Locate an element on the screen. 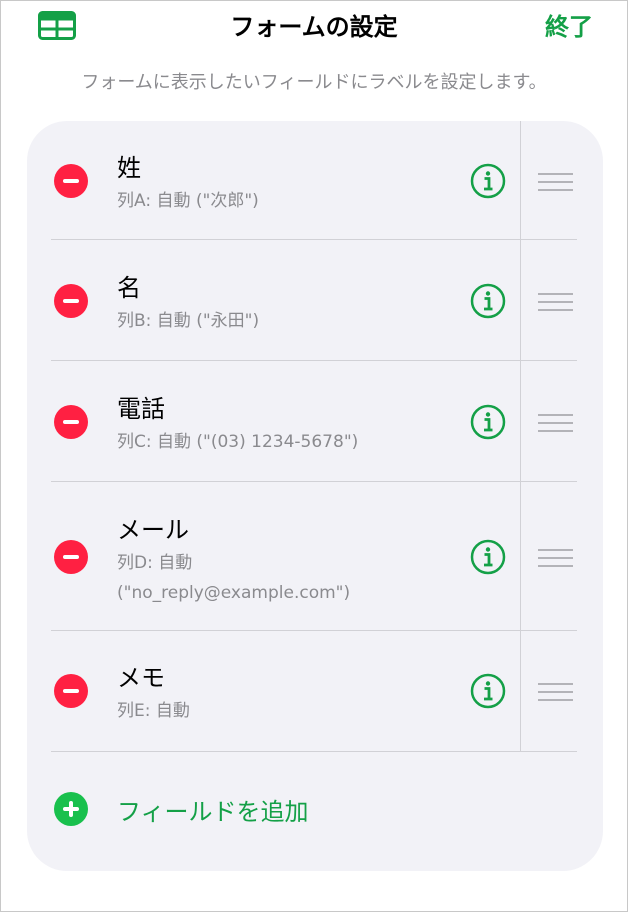  add-icon is located at coordinates (71, 809).